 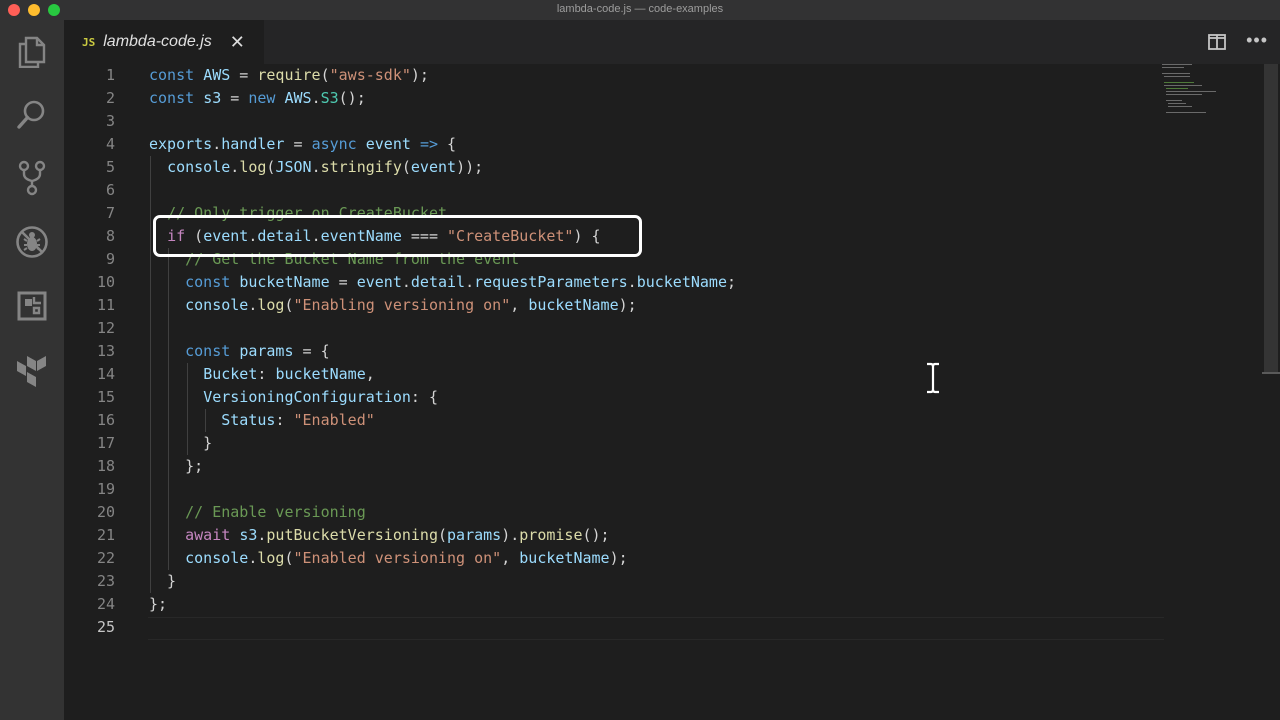 What do you see at coordinates (237, 42) in the screenshot?
I see `tab-close-button: ✕` at bounding box center [237, 42].